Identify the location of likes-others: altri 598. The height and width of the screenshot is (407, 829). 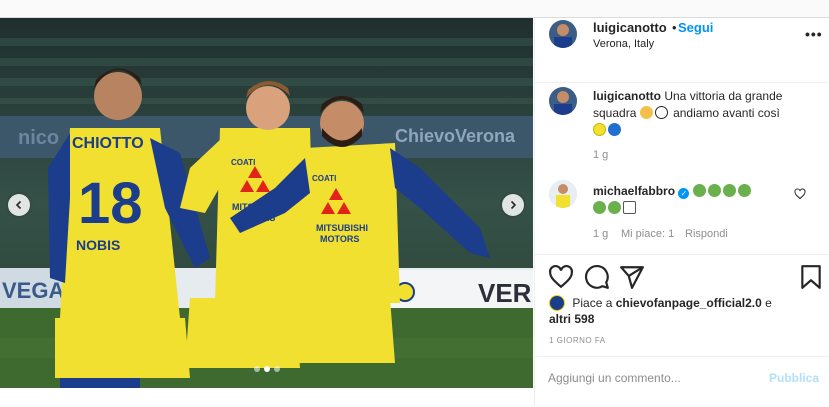
(571, 319).